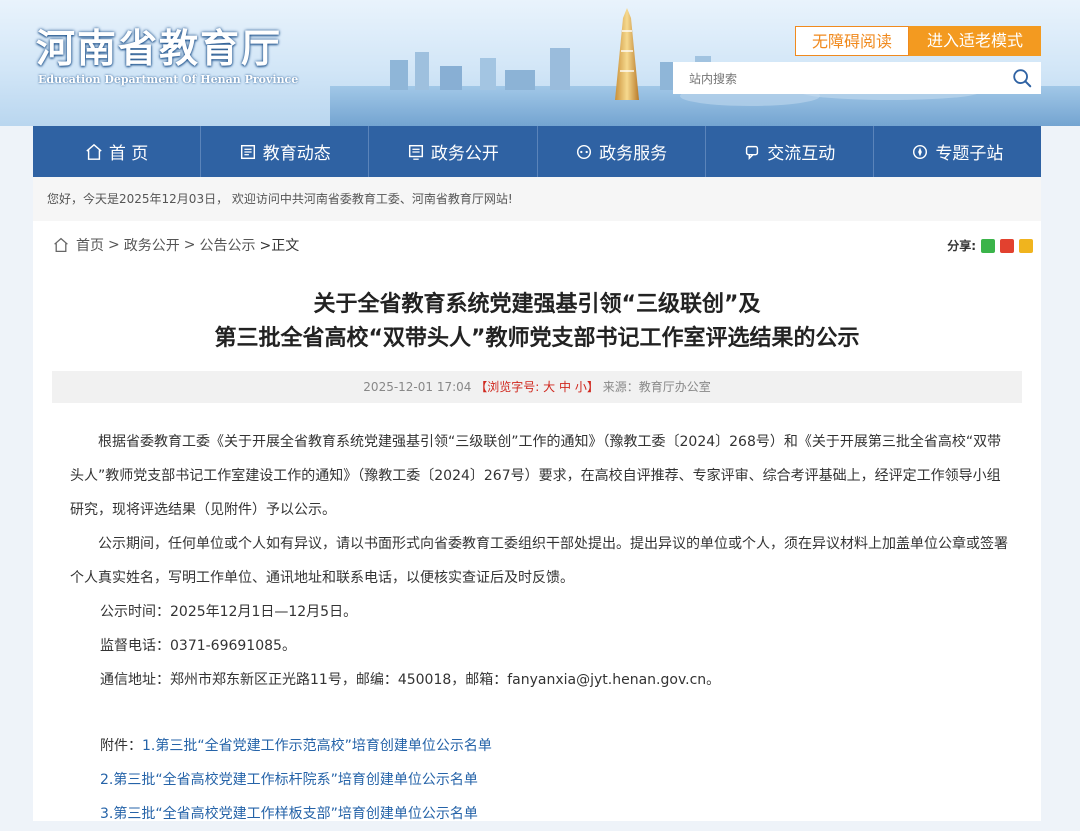  I want to click on breadcrumb-current: >正文, so click(279, 246).